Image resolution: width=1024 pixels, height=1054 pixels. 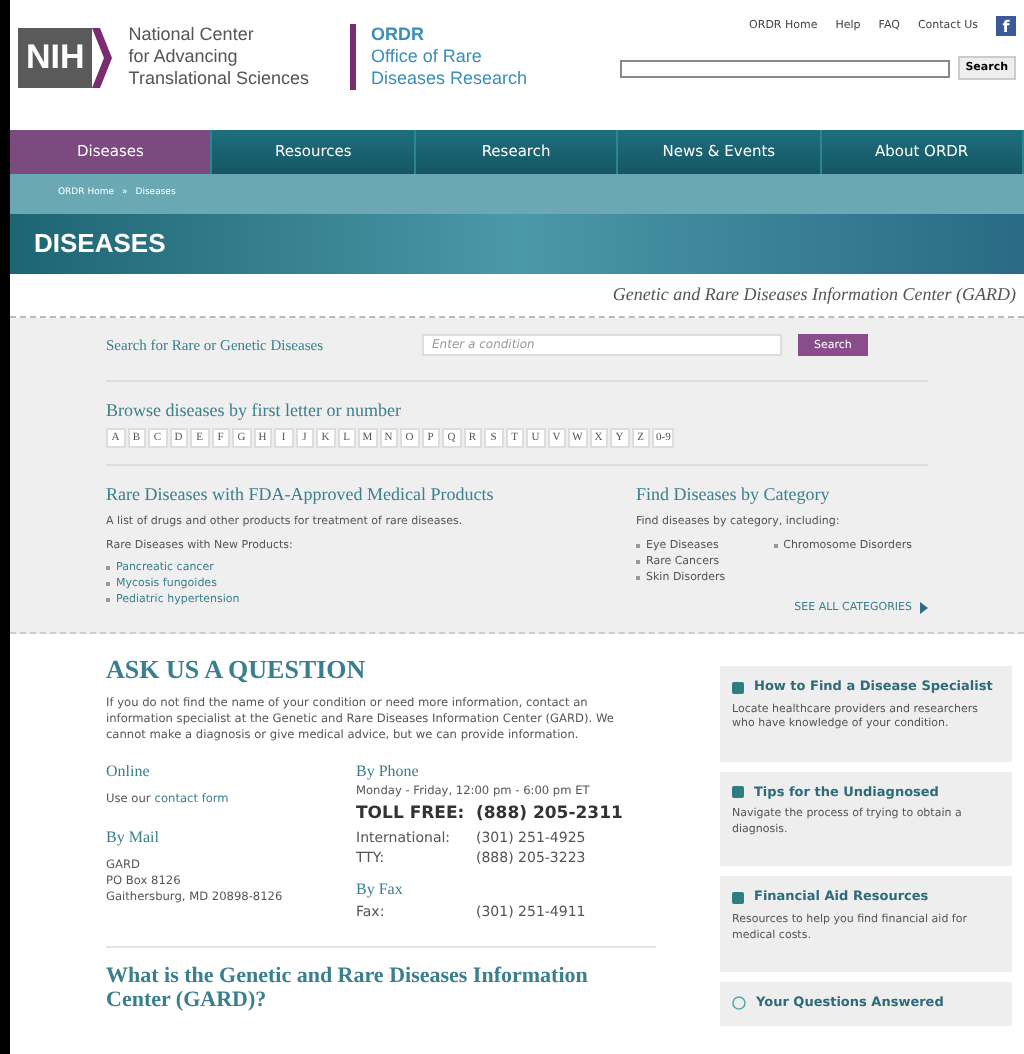 What do you see at coordinates (924, 607) in the screenshot?
I see `play-icon` at bounding box center [924, 607].